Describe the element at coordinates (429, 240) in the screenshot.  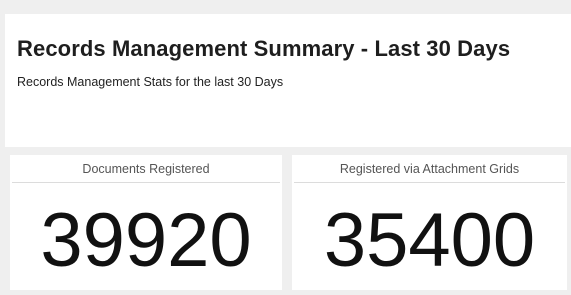
I see `stat-value: 35400` at that location.